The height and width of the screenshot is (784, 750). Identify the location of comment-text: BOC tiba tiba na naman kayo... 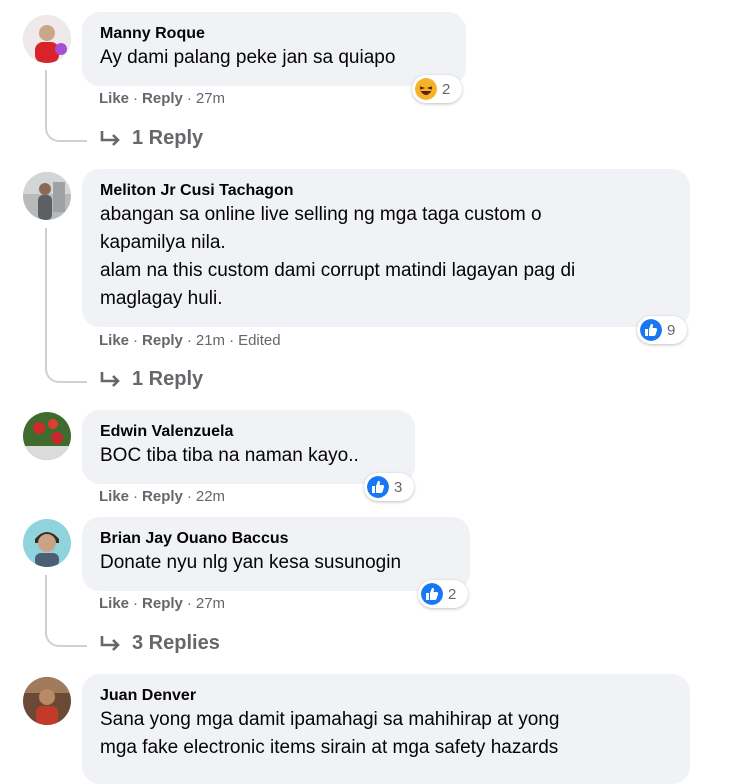
(229, 455).